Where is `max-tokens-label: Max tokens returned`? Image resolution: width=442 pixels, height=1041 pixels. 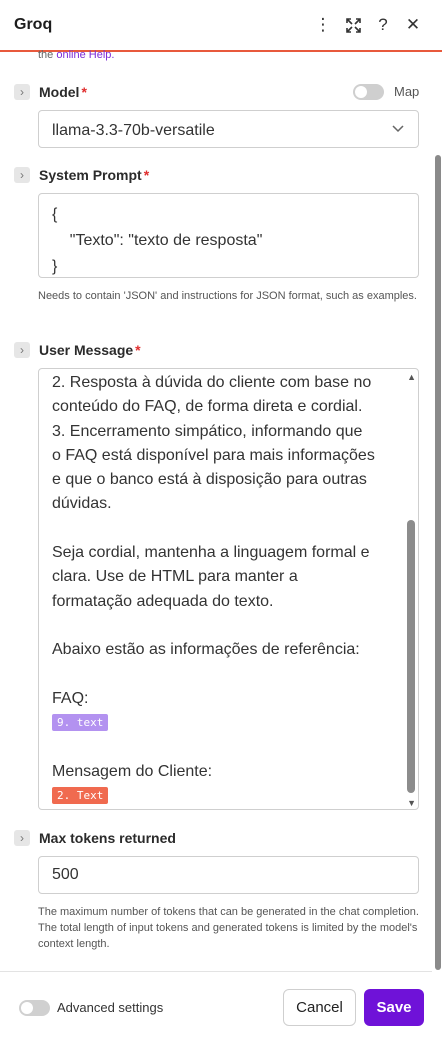
max-tokens-label: Max tokens returned is located at coordinates (107, 838).